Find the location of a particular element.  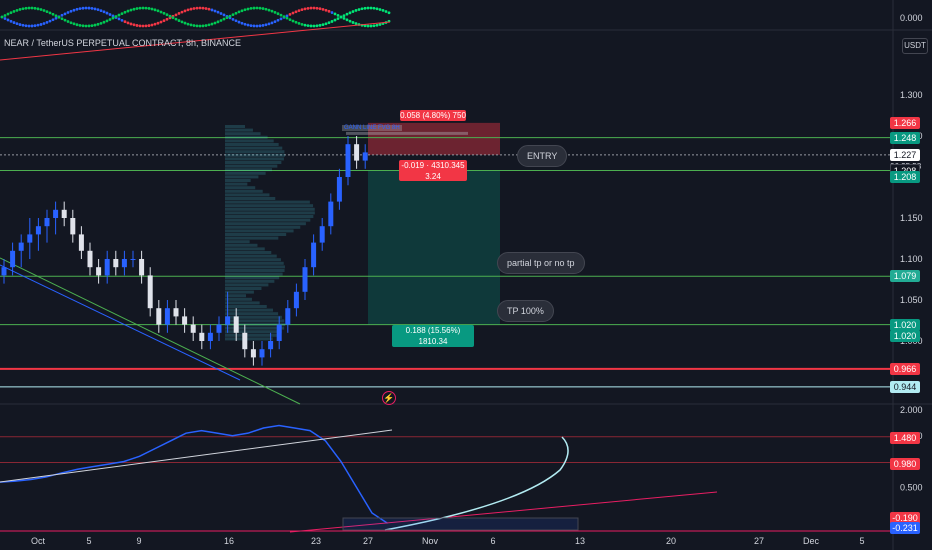

price-axis-tick: 1.150 is located at coordinates (911, 218).